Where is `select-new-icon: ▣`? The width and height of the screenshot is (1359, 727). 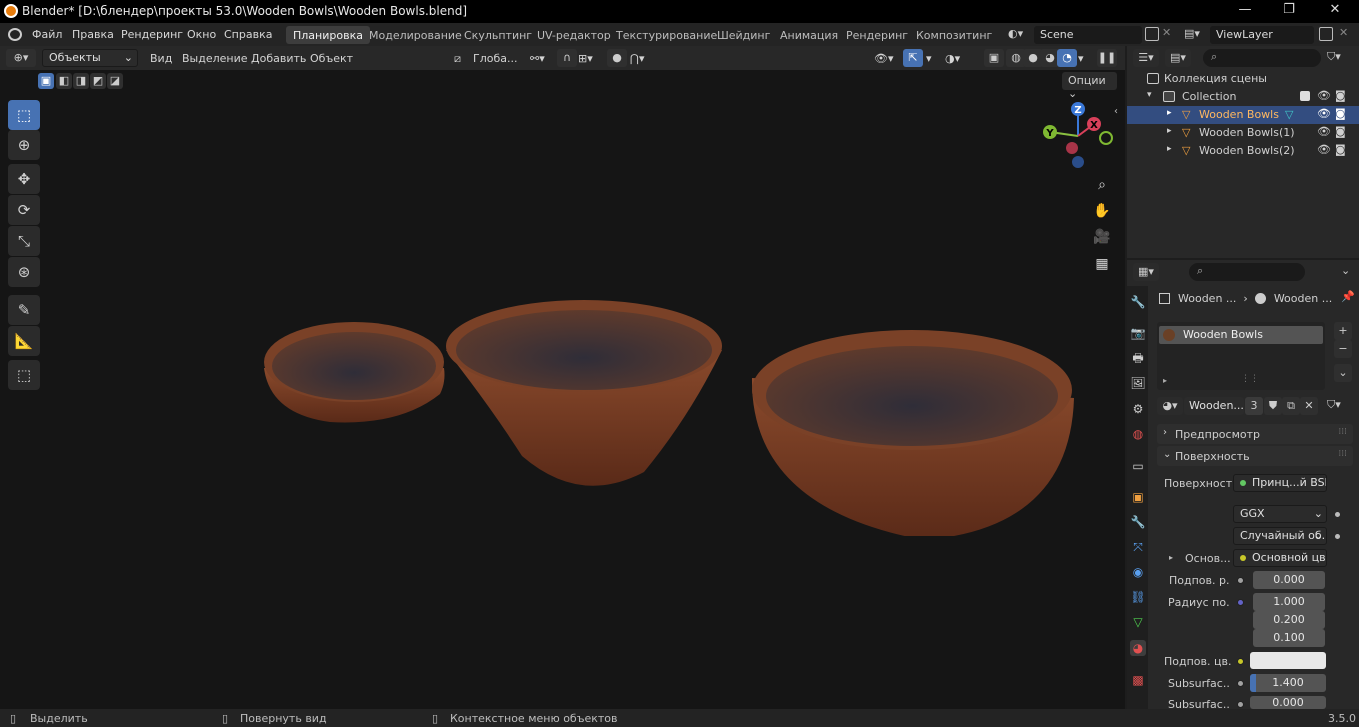
select-new-icon: ▣ is located at coordinates (46, 81).